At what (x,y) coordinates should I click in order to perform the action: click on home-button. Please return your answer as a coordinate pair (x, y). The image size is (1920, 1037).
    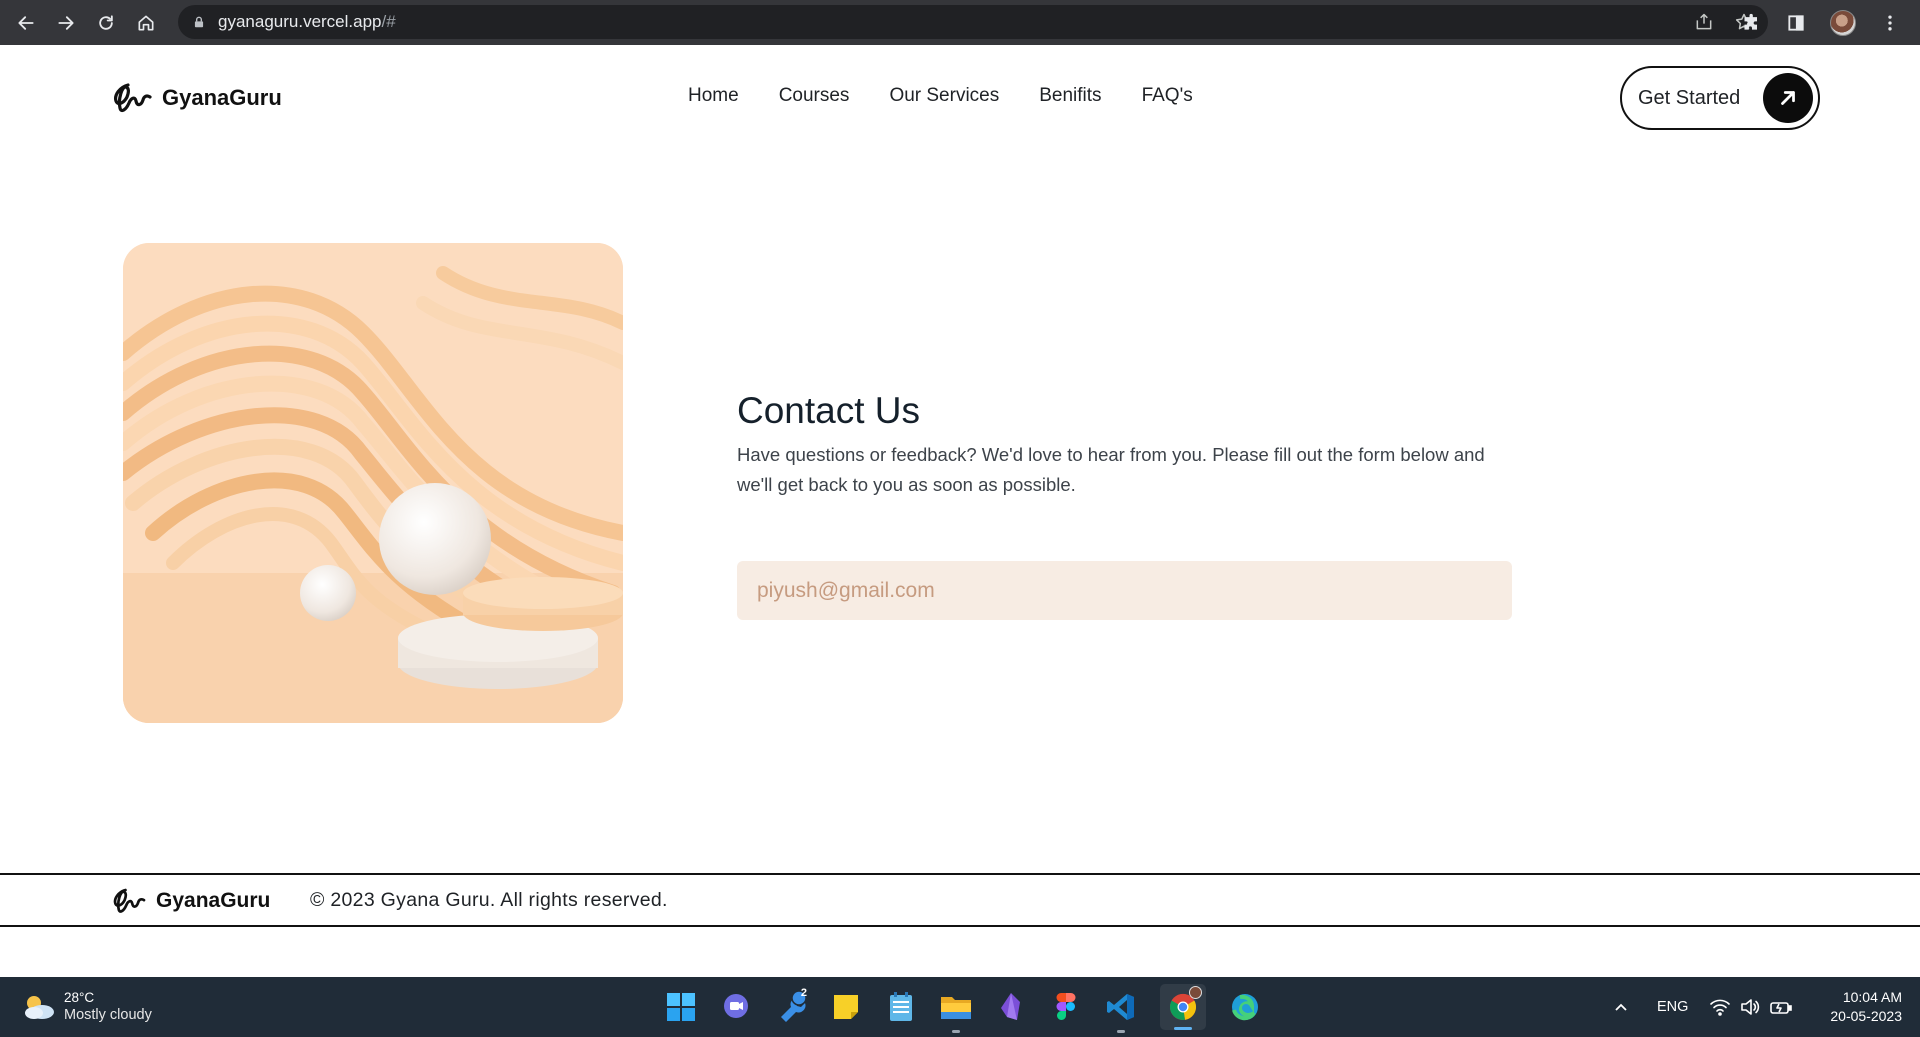
    Looking at the image, I should click on (146, 22).